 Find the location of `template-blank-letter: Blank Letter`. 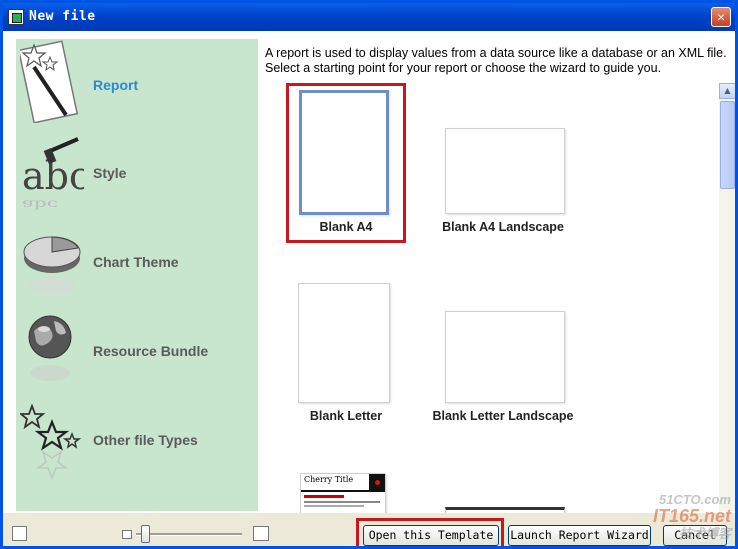

template-blank-letter: Blank Letter is located at coordinates (346, 356).